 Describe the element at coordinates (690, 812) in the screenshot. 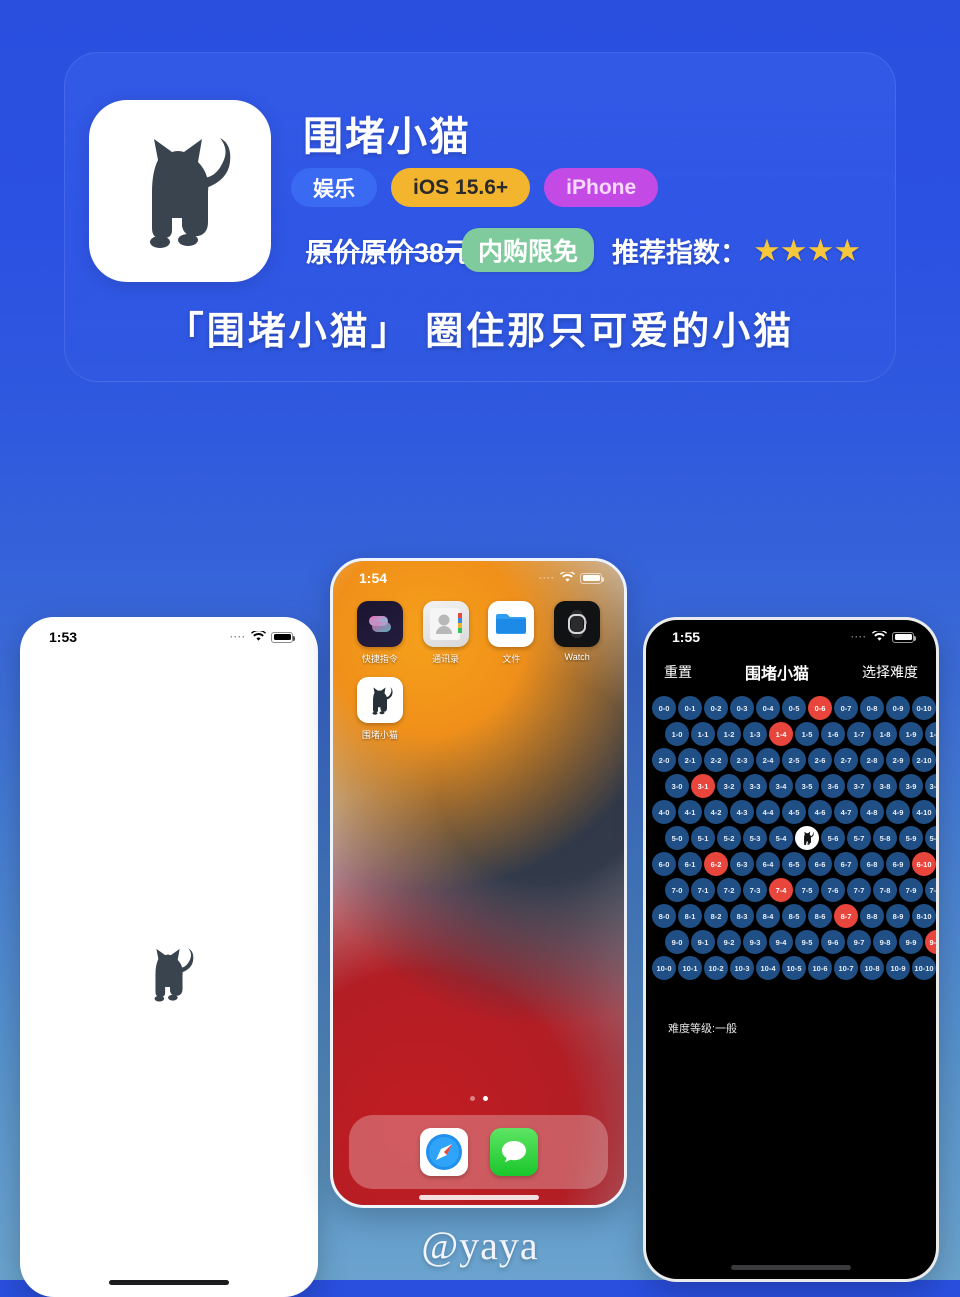

I see `board-cell: 4-1` at that location.